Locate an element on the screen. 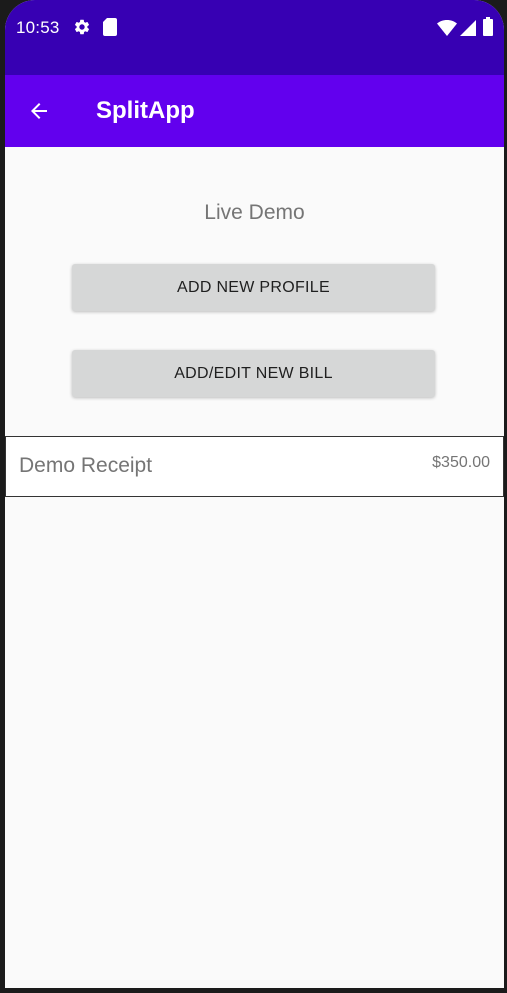  status-time: 10:53 is located at coordinates (38, 27).